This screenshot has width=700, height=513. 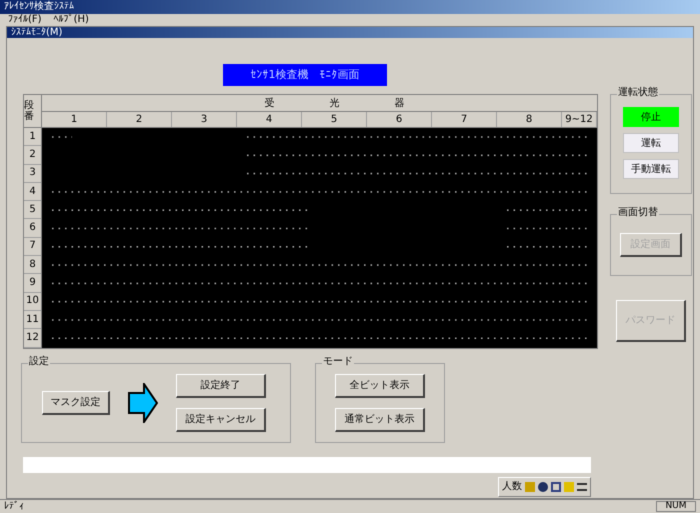 I want to click on settings-action-button: 設定終了, so click(x=221, y=386).